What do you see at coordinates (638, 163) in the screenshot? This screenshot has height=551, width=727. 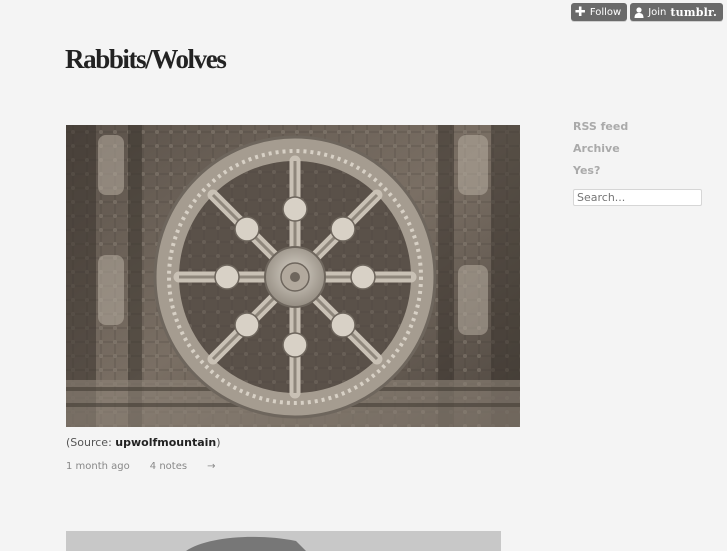 I see `sidebar: RSS feed Archive Yes?` at bounding box center [638, 163].